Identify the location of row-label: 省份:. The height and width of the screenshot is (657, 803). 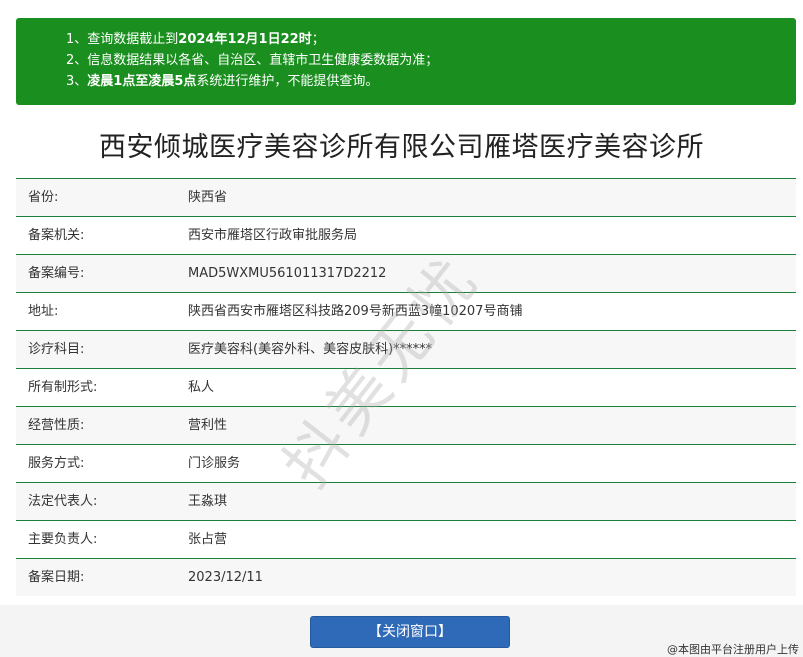
(43, 197).